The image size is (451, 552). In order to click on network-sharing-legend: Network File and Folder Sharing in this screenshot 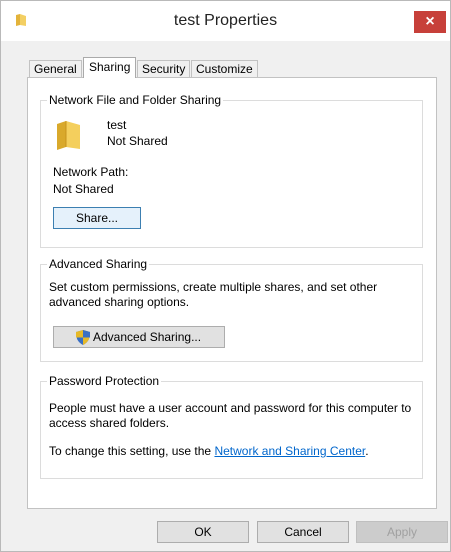, I will do `click(135, 100)`.